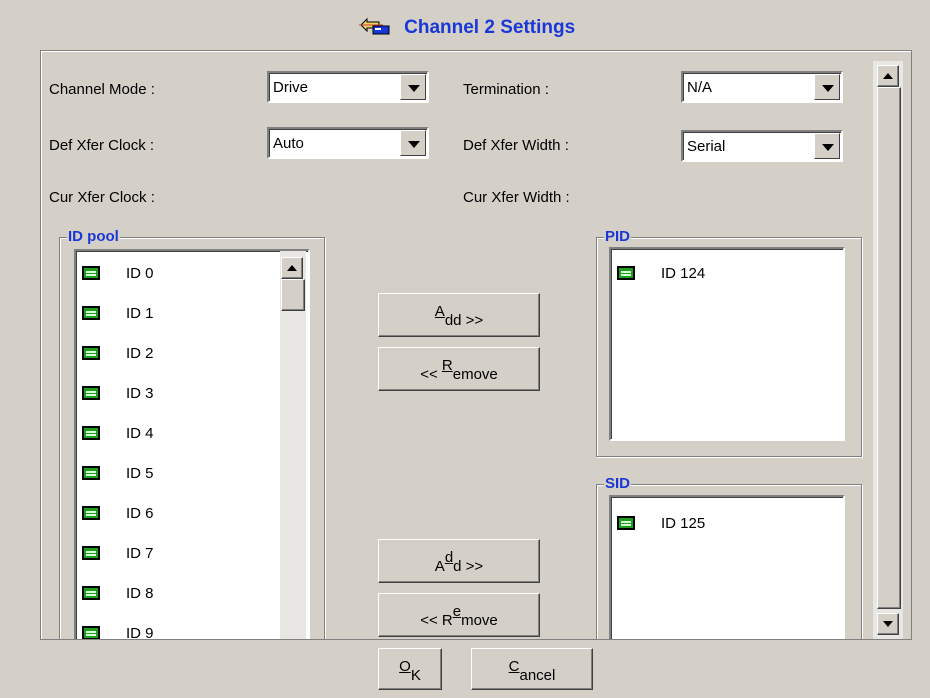  I want to click on cur-xfer-width-label: Cur Xfer Width :, so click(516, 197).